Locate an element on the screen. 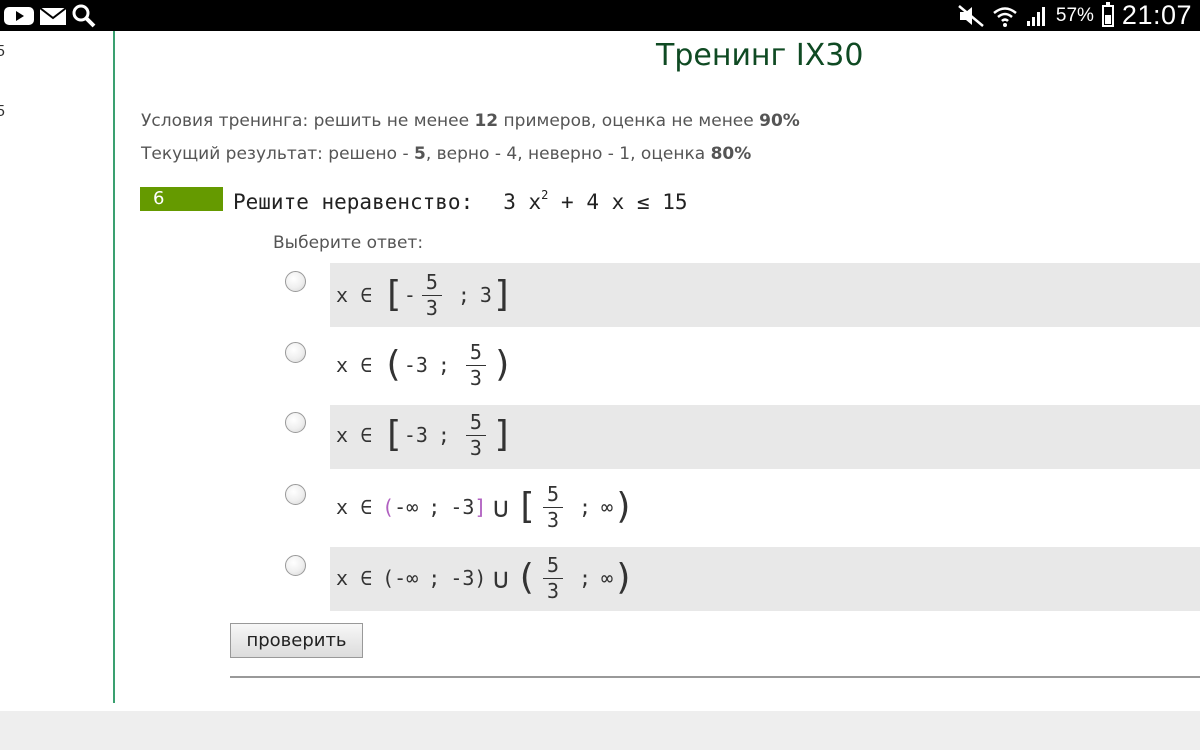 The width and height of the screenshot is (1200, 750). check-button: проверить is located at coordinates (296, 640).